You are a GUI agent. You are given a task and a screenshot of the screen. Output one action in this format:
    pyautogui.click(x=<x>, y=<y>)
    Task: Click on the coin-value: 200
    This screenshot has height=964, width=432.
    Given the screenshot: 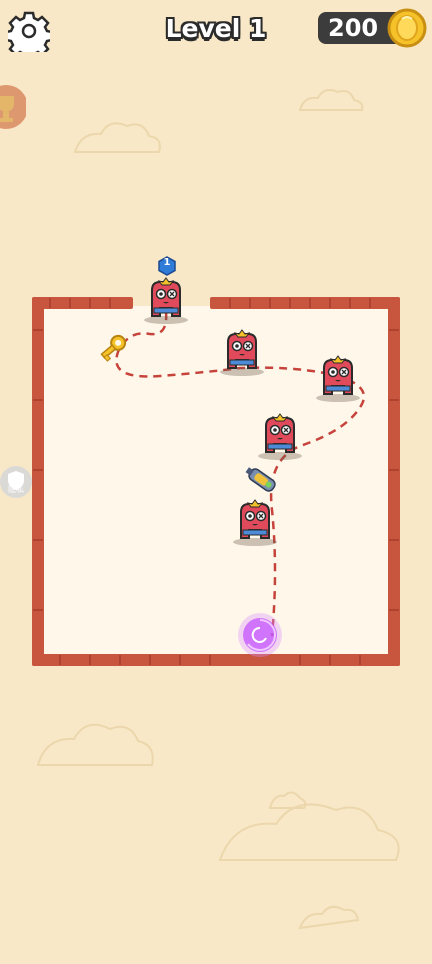 What is the action you would take?
    pyautogui.click(x=353, y=28)
    